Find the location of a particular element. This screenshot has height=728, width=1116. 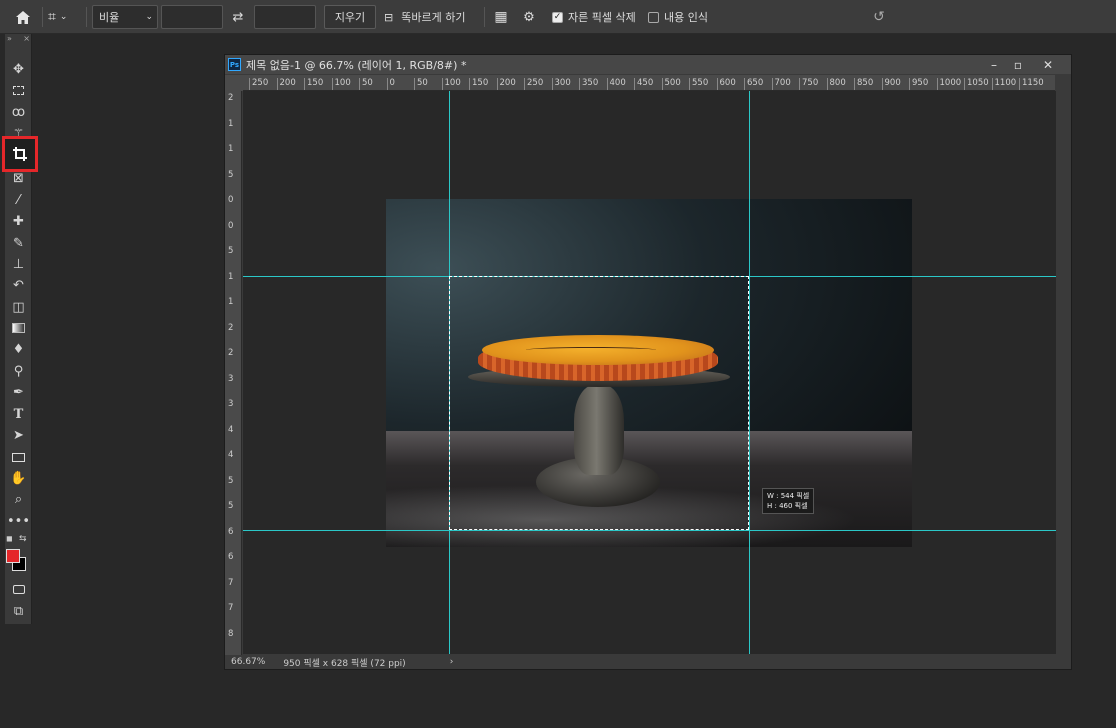

eraser-icon: ◫ is located at coordinates (18, 307).